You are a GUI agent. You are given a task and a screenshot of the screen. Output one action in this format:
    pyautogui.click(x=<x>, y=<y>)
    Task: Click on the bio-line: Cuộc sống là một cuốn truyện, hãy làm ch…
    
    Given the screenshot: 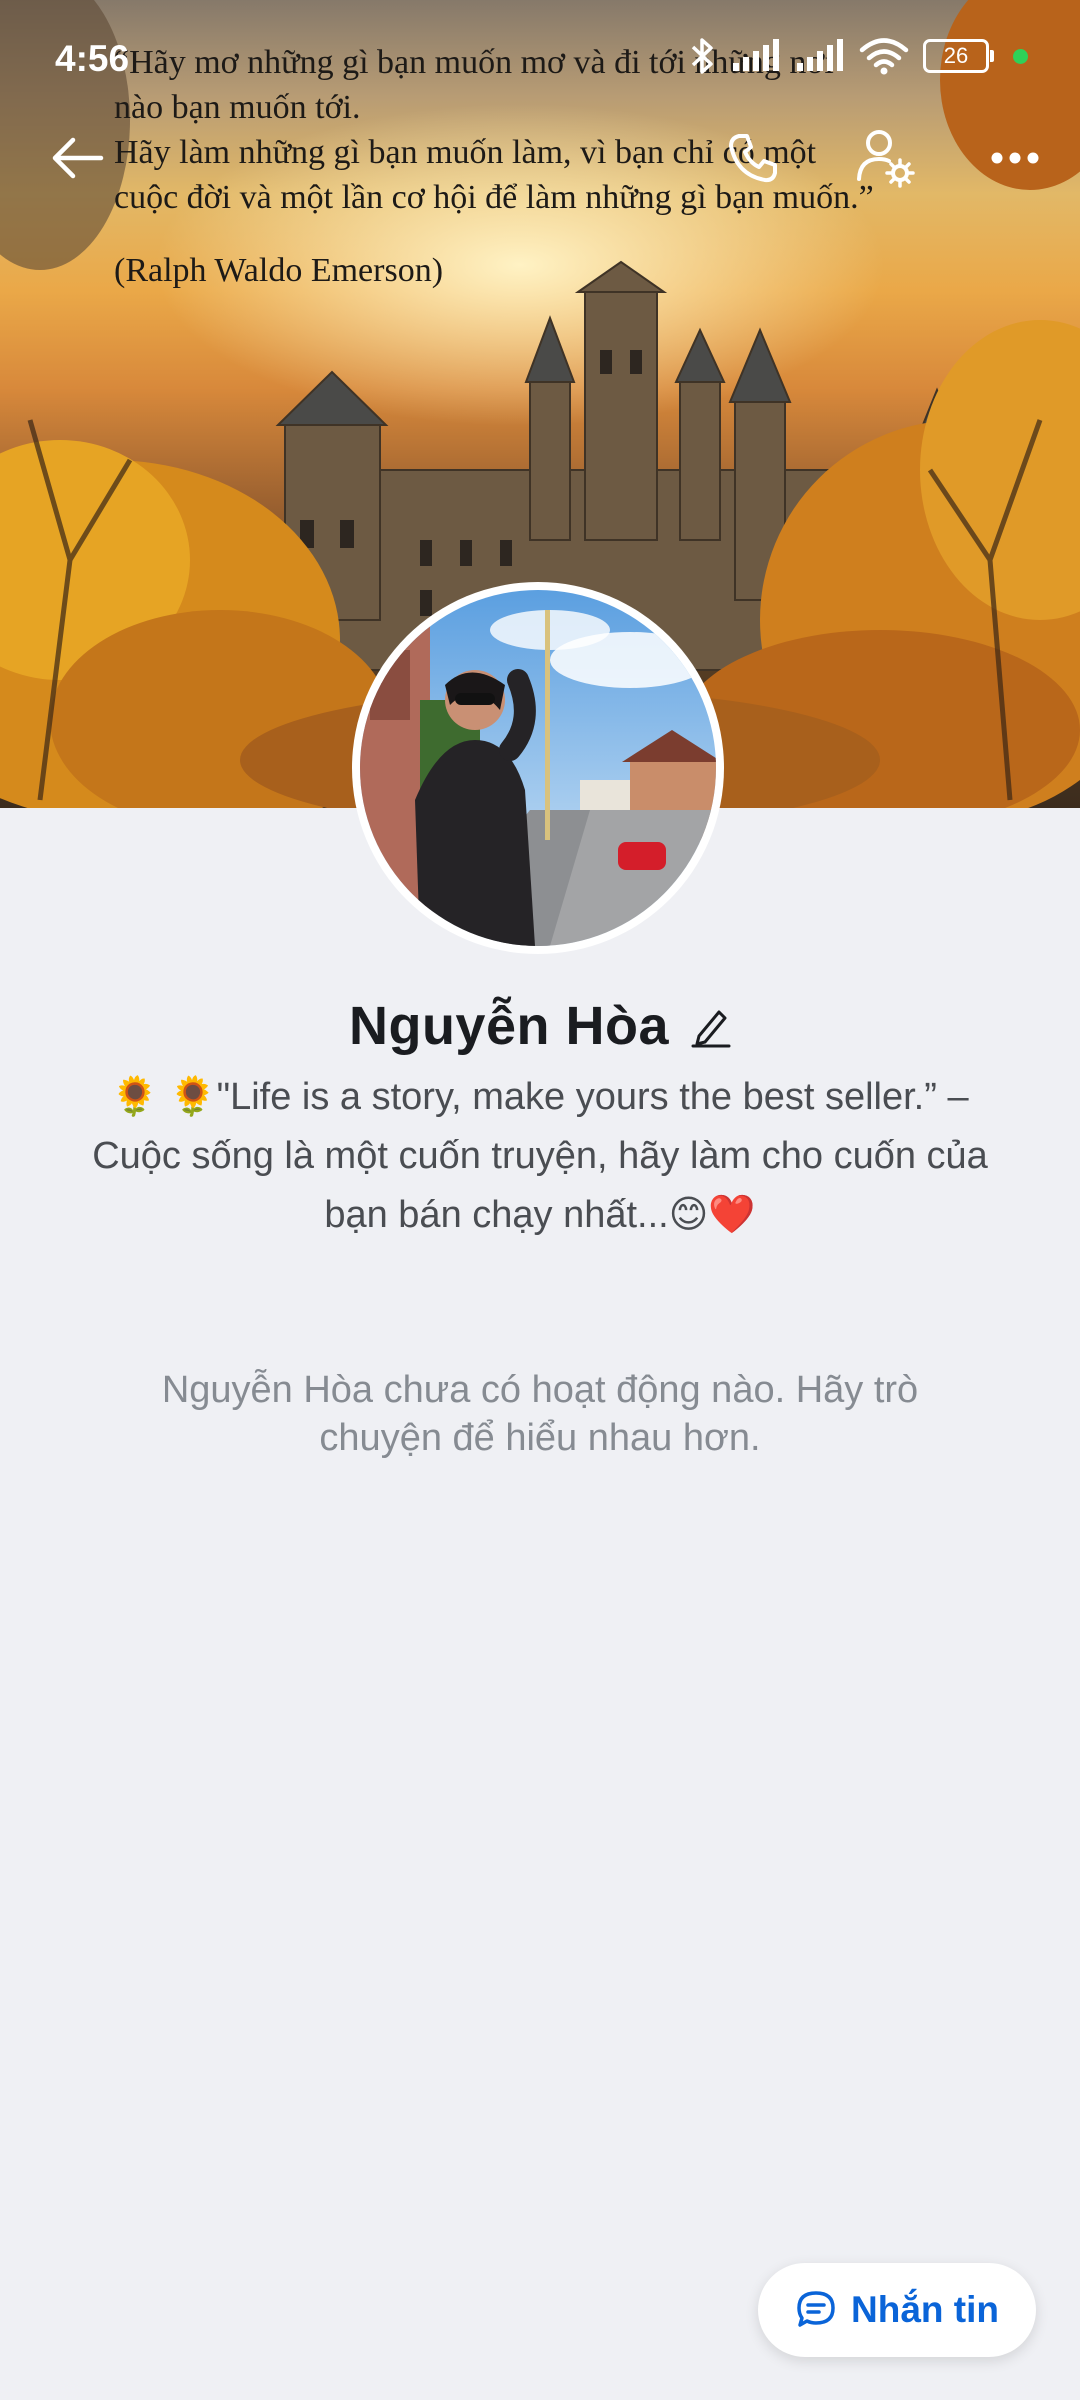 What is the action you would take?
    pyautogui.click(x=540, y=1156)
    